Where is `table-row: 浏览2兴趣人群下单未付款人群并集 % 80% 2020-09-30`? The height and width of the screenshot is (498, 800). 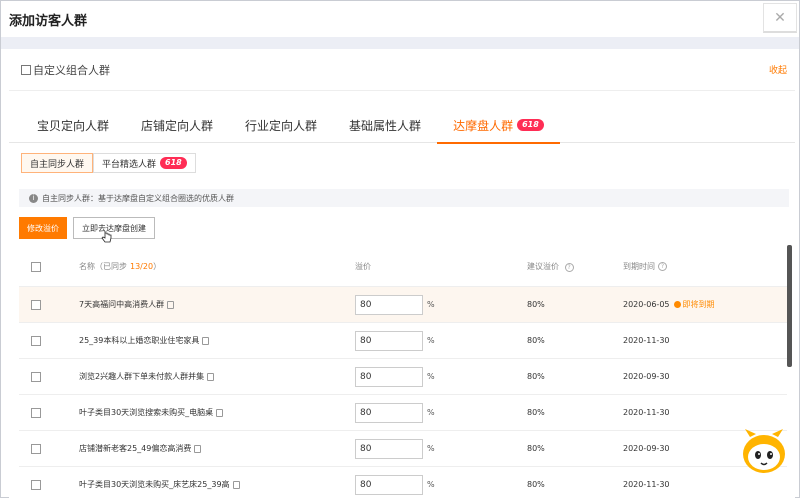
table-row: 浏览2兴趣人群下单未付款人群并集 % 80% 2020-09-30 is located at coordinates (403, 377).